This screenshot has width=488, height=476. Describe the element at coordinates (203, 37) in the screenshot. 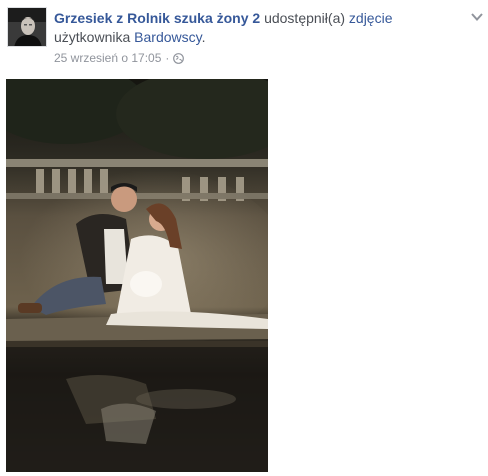

I see `owner-suffix: .` at that location.